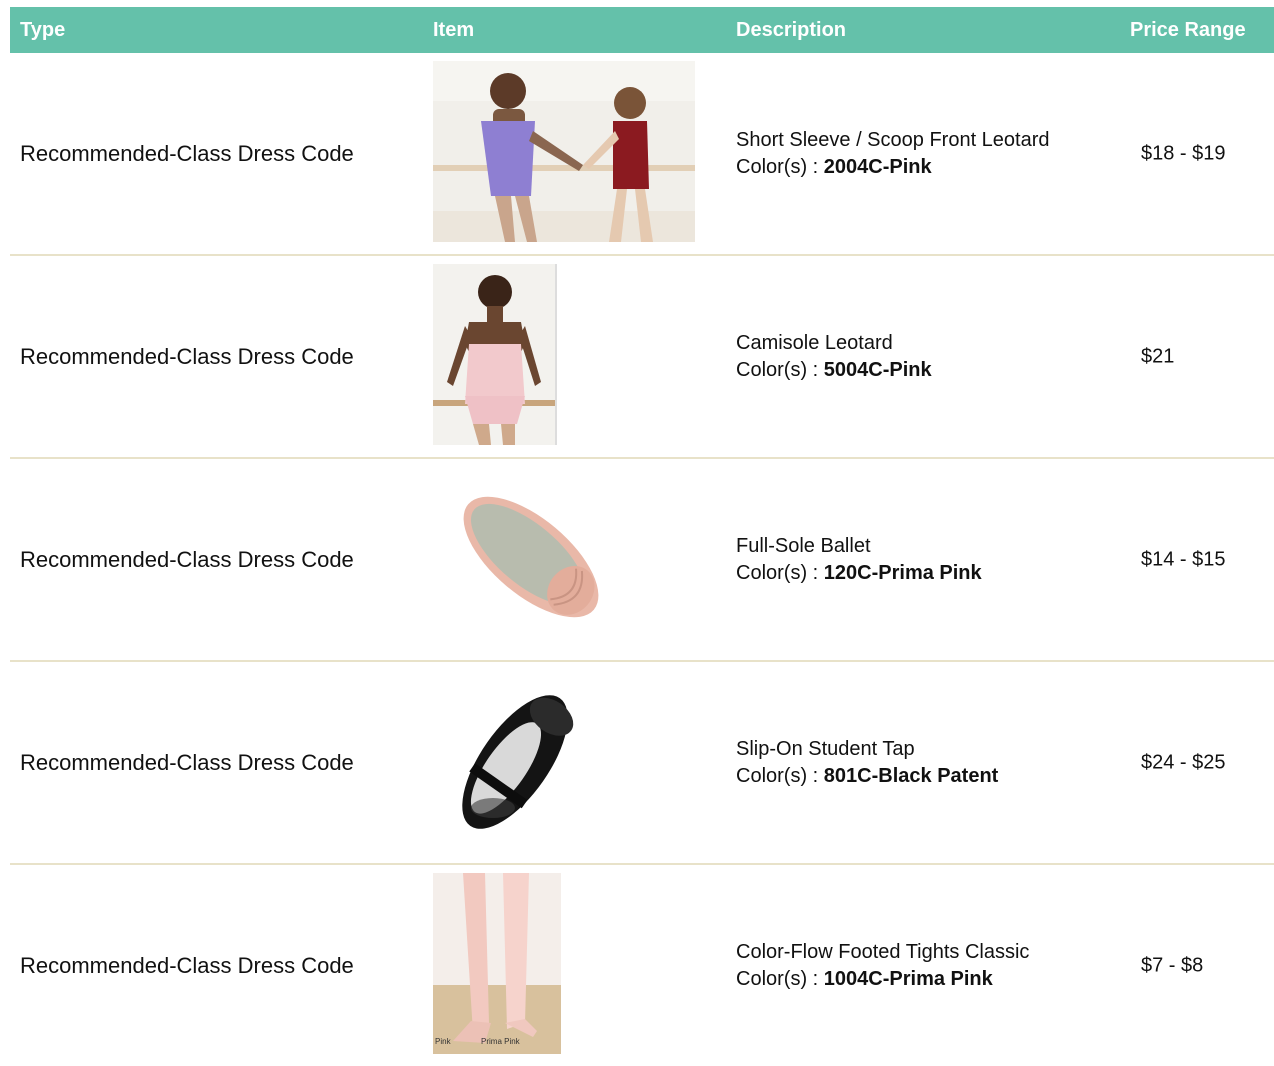 The image size is (1274, 1066). What do you see at coordinates (834, 357) in the screenshot?
I see `row-description: Camisole Leotard Color(s) : 5004C-Pink` at bounding box center [834, 357].